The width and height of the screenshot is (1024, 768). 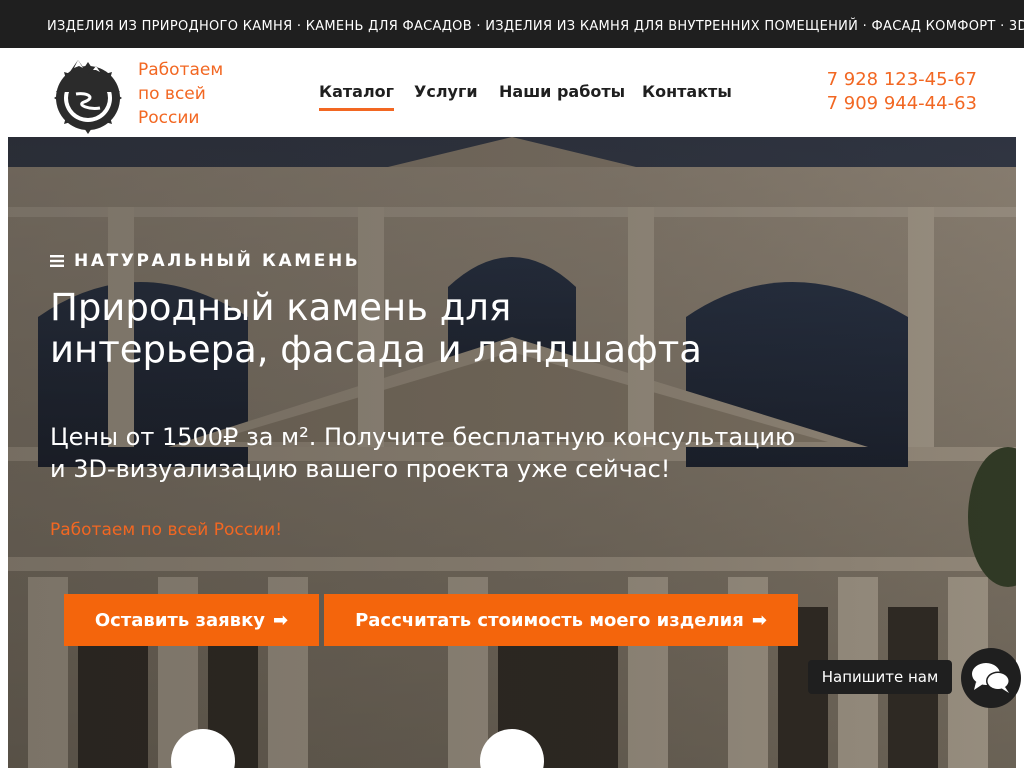 I want to click on logo, so click(x=88, y=94).